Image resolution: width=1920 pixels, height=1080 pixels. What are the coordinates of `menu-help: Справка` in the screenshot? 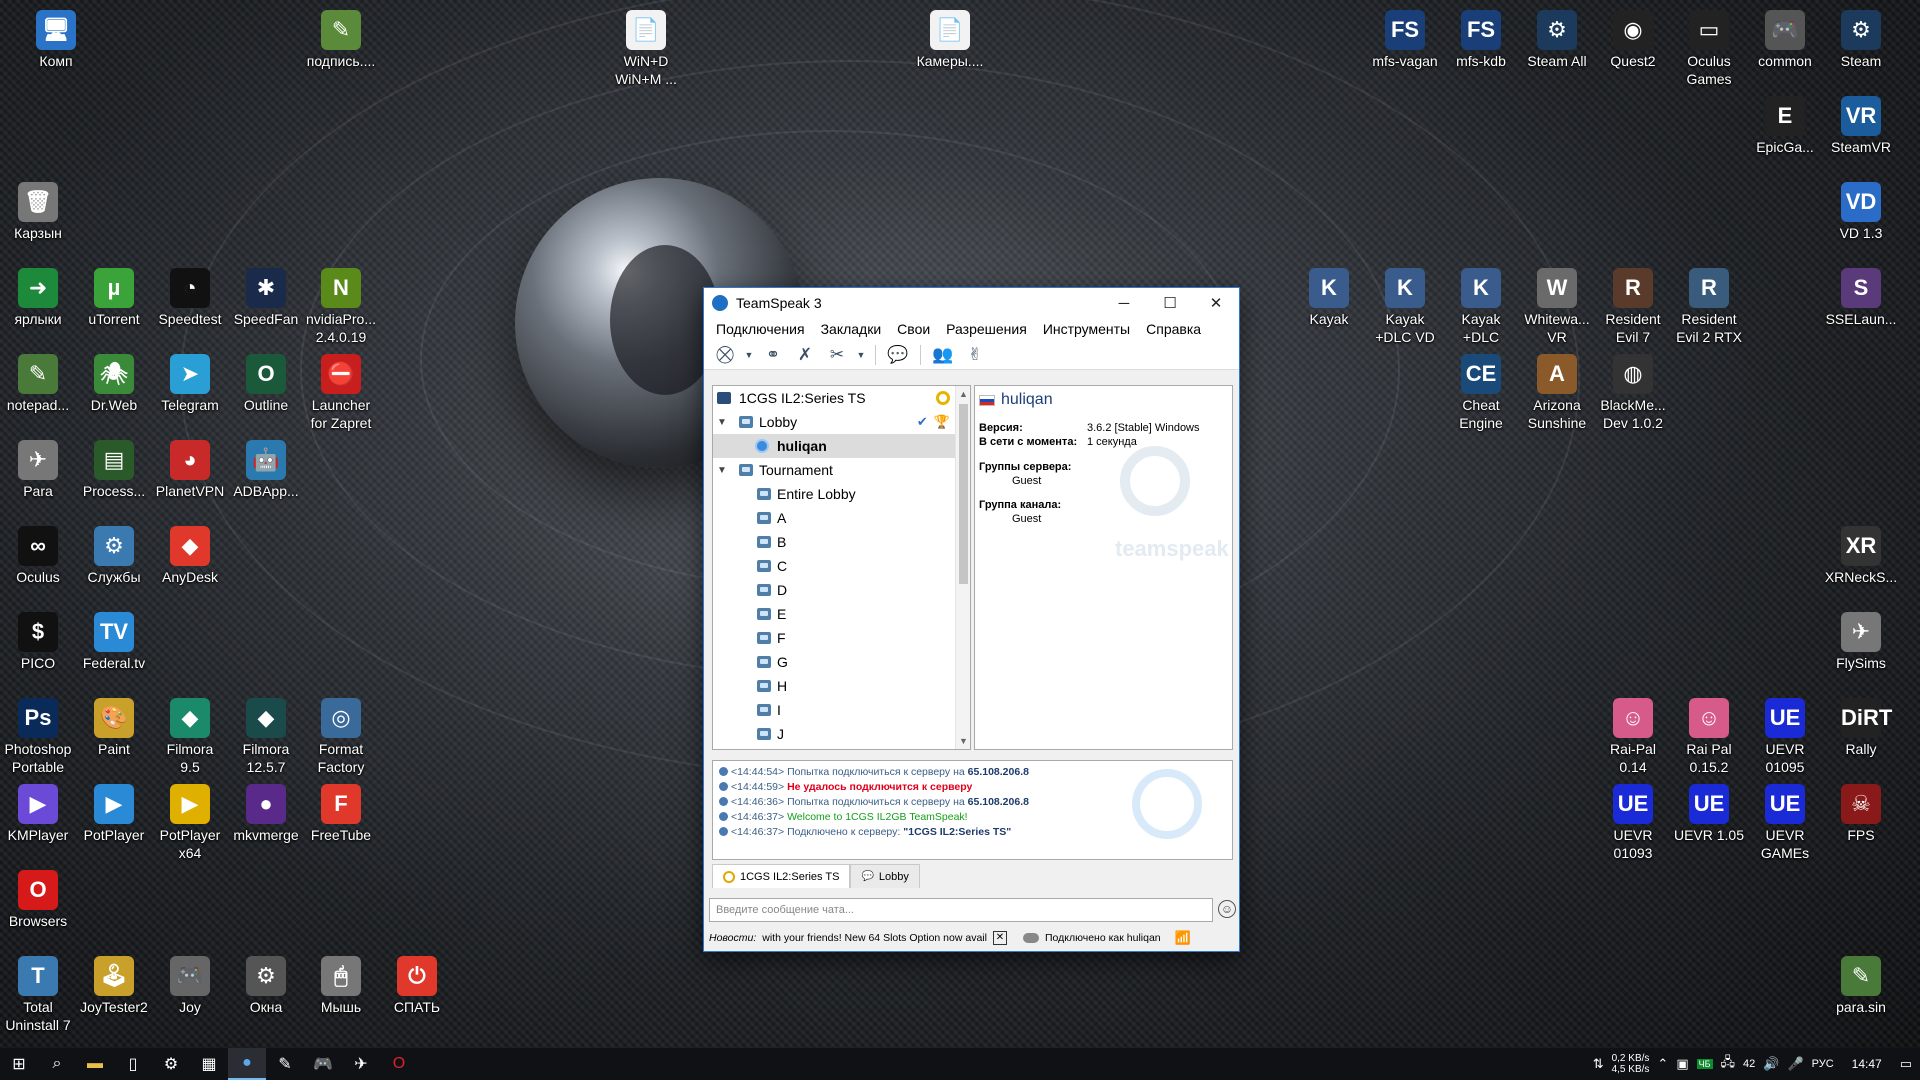 It's located at (1173, 329).